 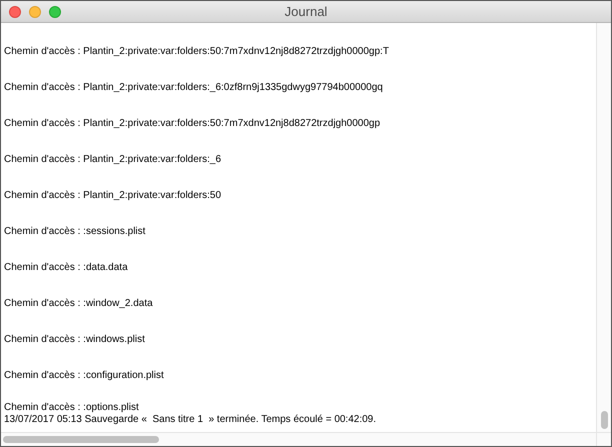 What do you see at coordinates (196, 52) in the screenshot?
I see `log-line: Chemin d'accès : Plantin_2:private:var:folders:50:7m7xdnv12nj8d8272trzdjgh0000gp:T` at bounding box center [196, 52].